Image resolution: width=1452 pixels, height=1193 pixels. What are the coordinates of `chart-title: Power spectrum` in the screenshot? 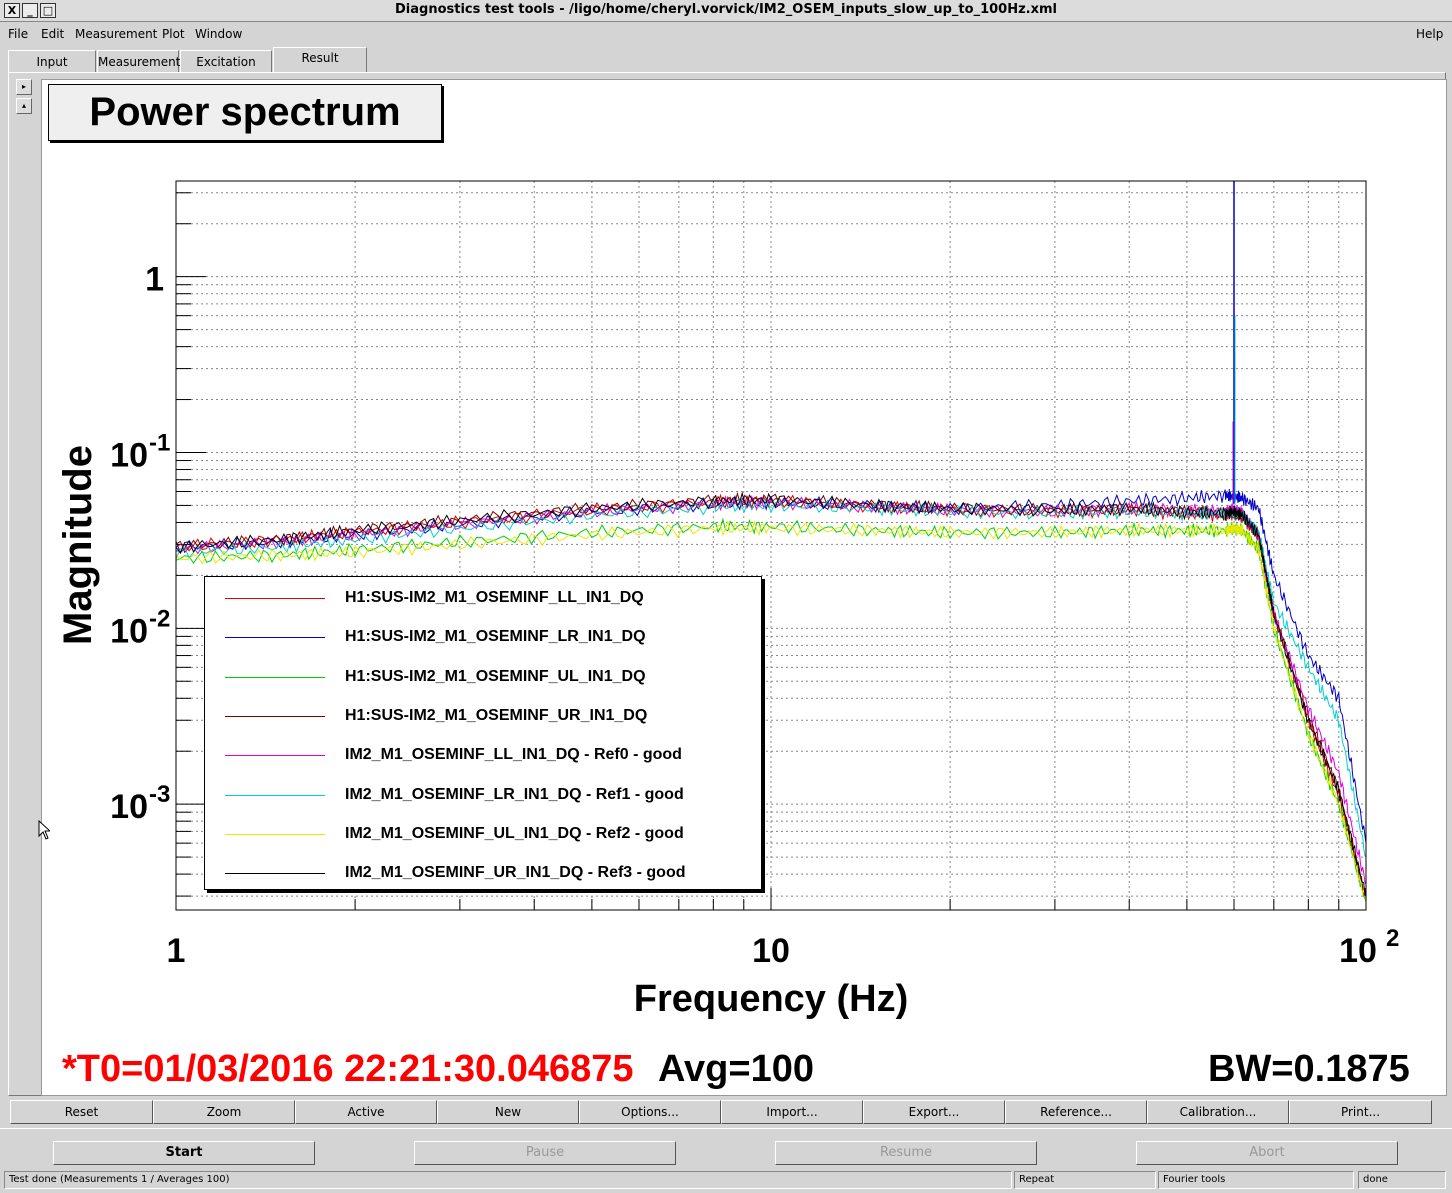 It's located at (245, 112).